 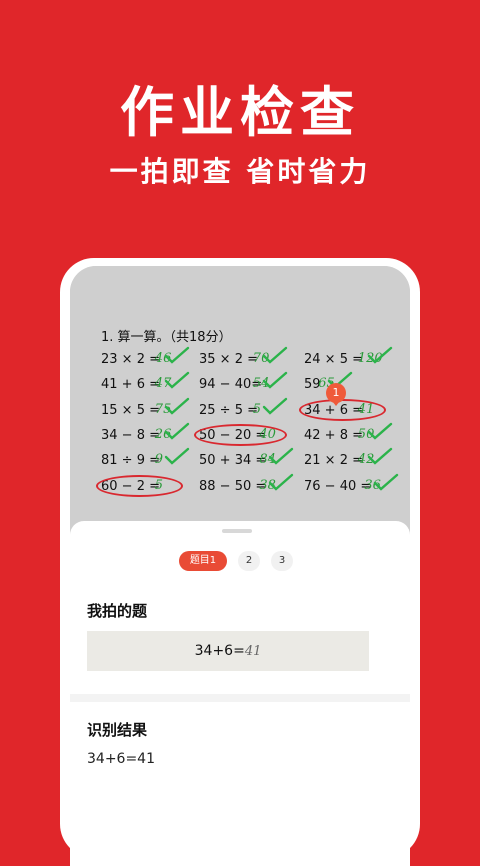 I want to click on tab-question-1: 题目1, so click(x=203, y=561).